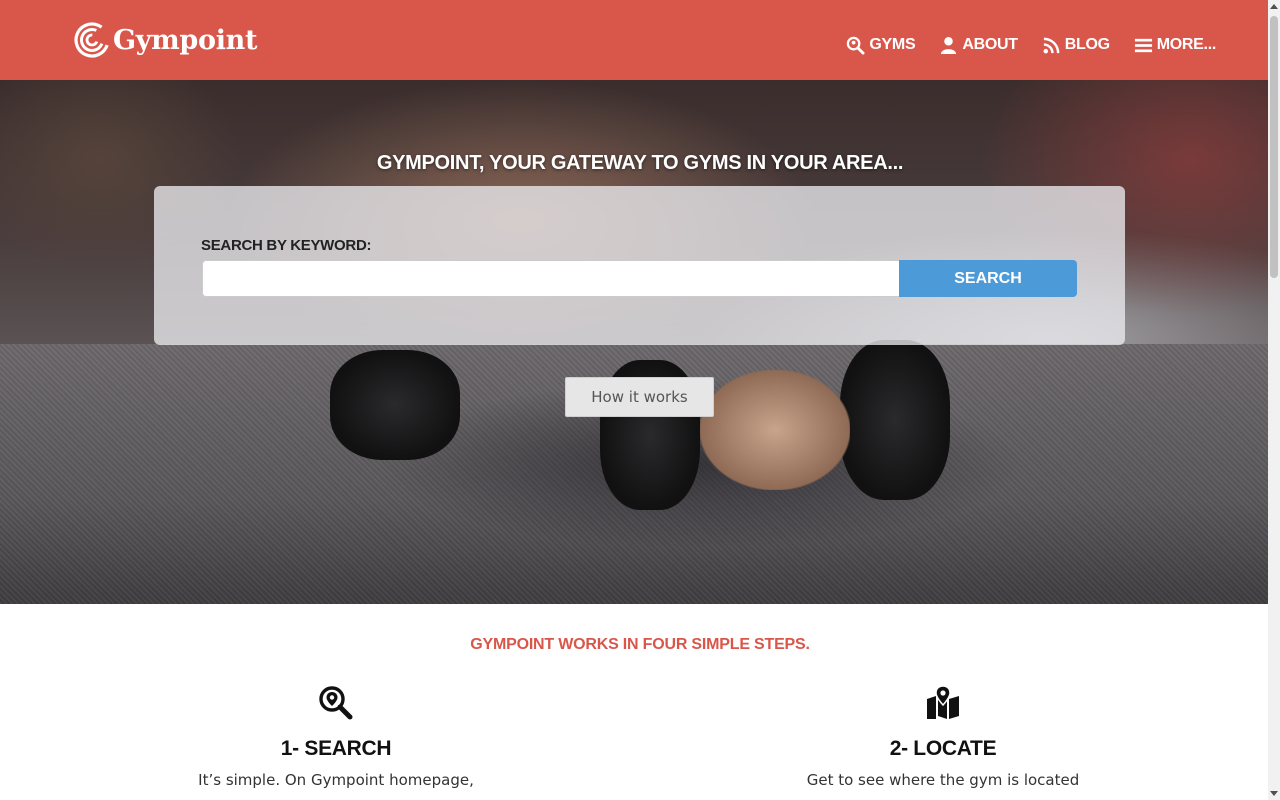 Image resolution: width=1280 pixels, height=800 pixels. Describe the element at coordinates (550, 278) in the screenshot. I see `search-input` at that location.